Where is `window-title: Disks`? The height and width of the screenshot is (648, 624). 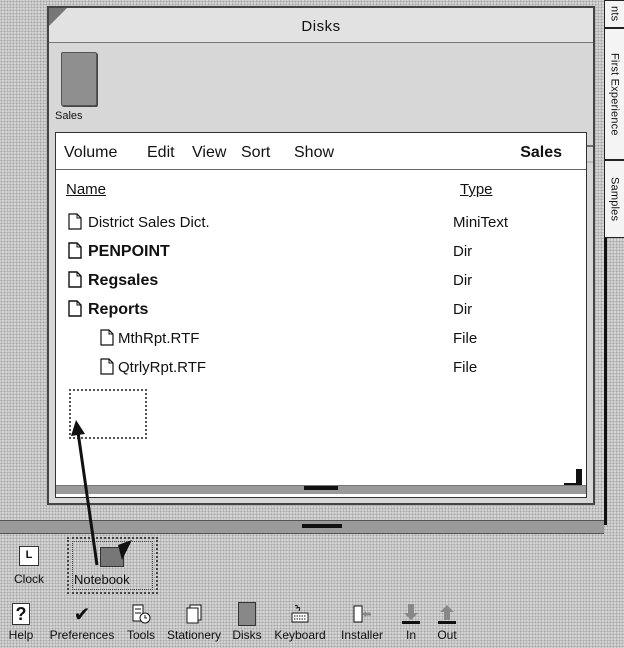
window-title: Disks is located at coordinates (321, 26).